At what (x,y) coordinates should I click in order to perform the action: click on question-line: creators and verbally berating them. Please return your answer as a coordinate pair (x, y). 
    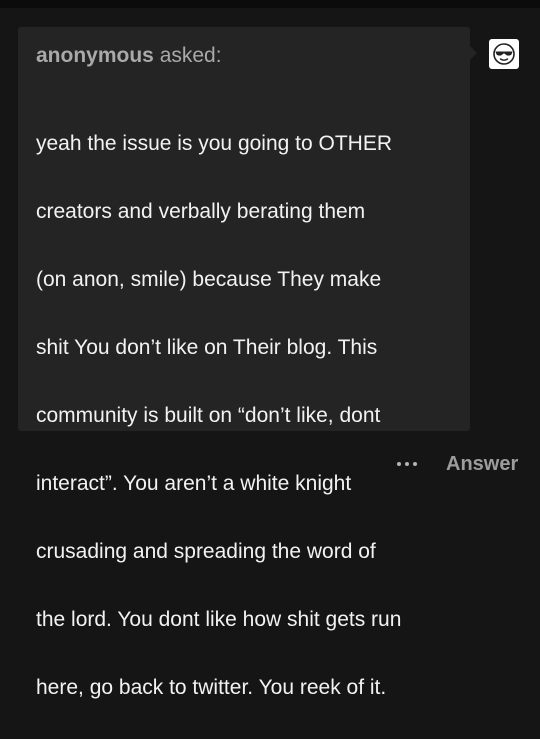
    Looking at the image, I should click on (201, 211).